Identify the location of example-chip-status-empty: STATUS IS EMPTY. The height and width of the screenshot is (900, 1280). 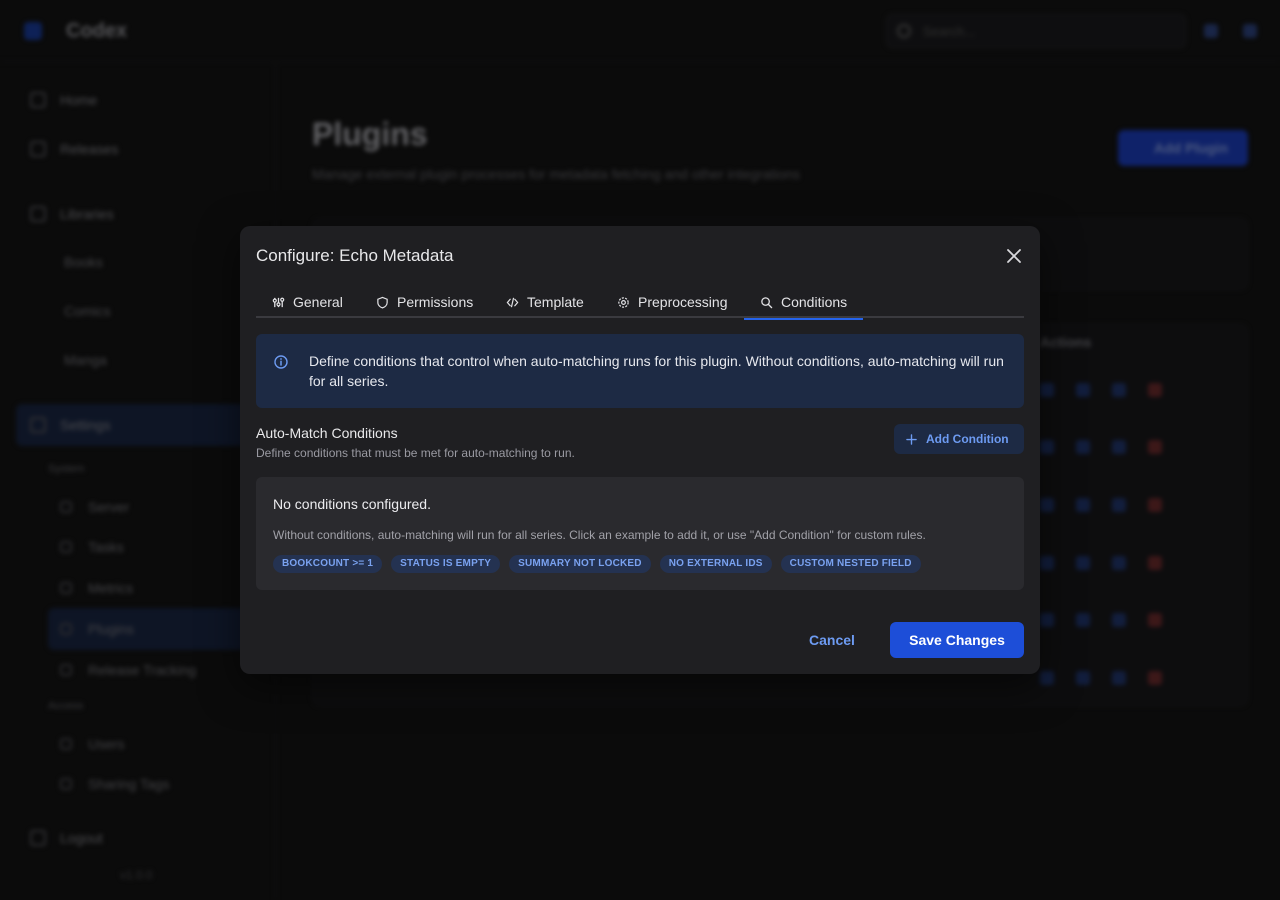
(446, 564).